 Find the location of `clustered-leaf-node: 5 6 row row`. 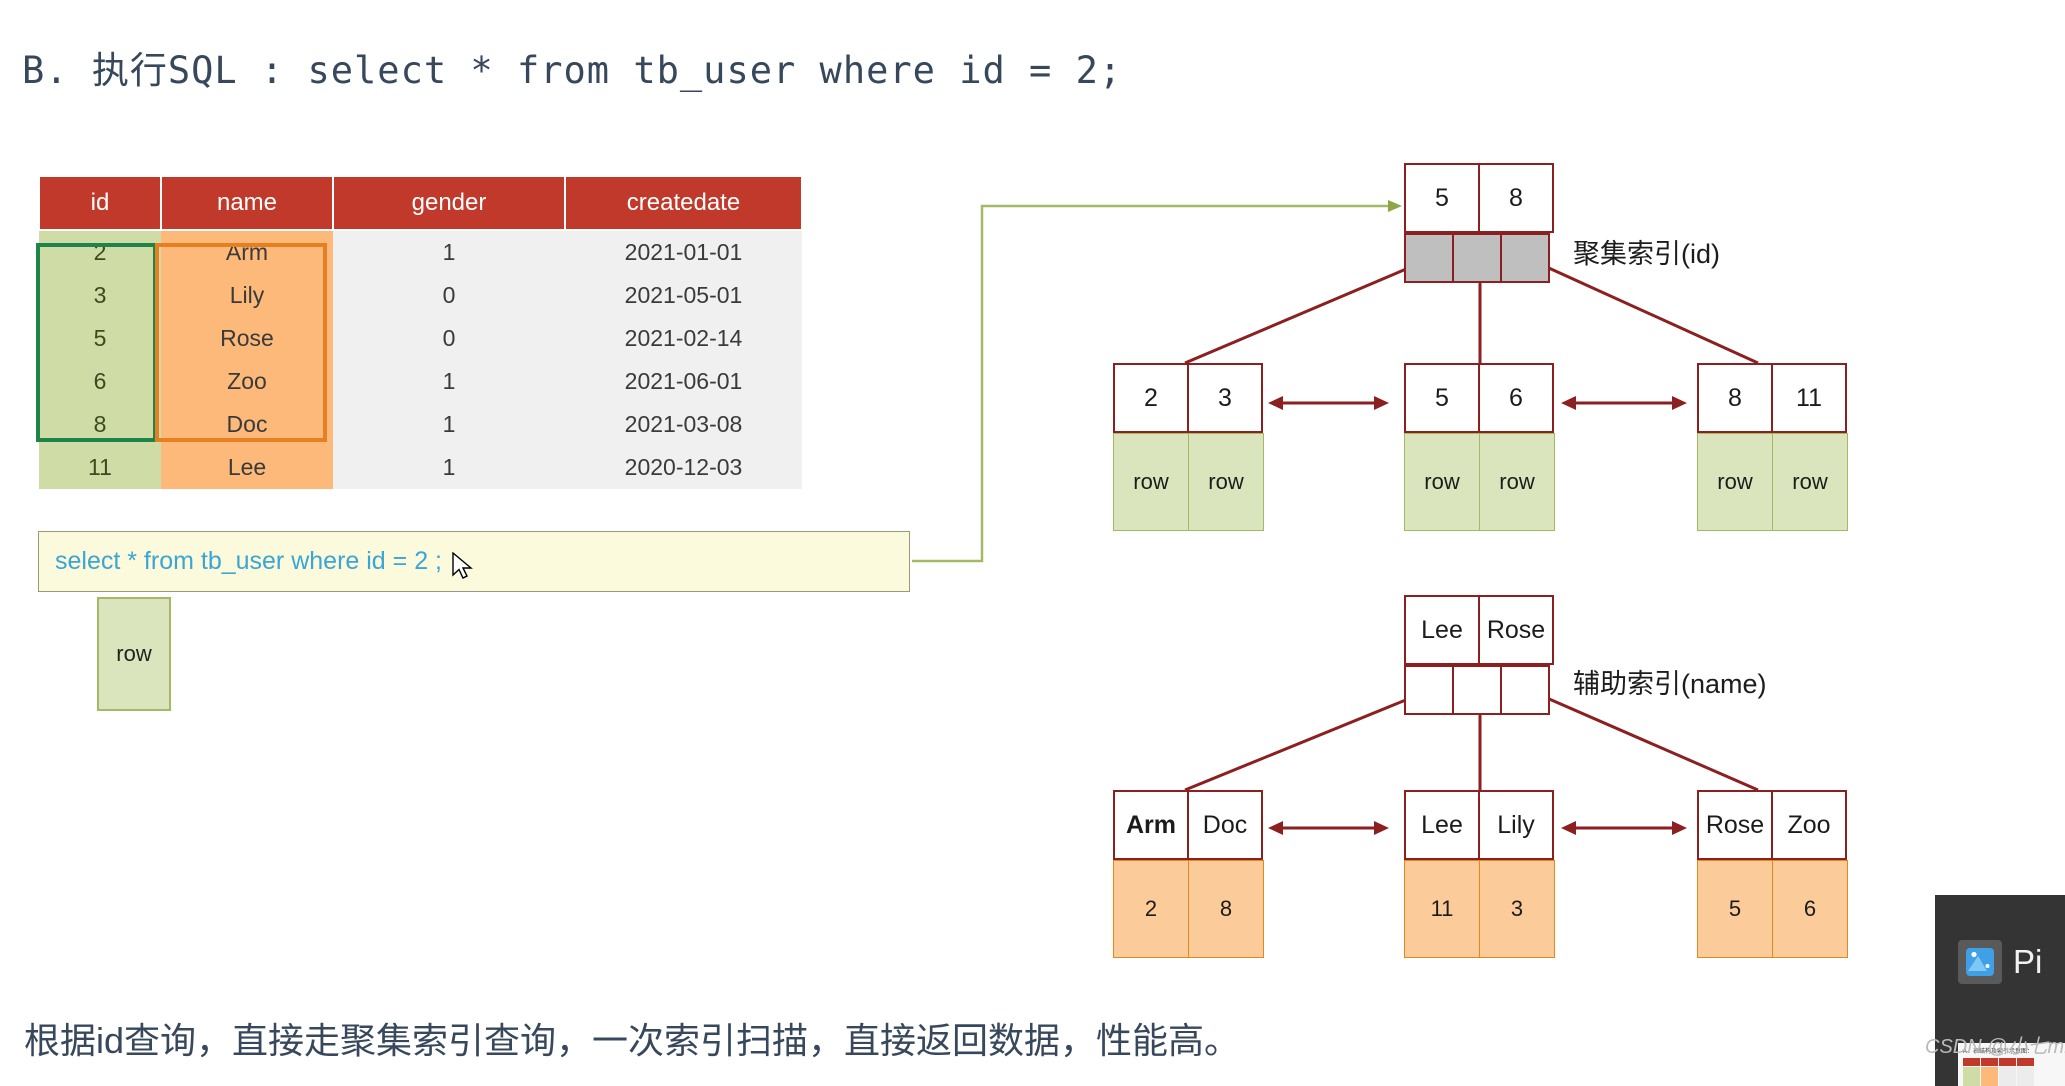

clustered-leaf-node: 5 6 row row is located at coordinates (1479, 447).